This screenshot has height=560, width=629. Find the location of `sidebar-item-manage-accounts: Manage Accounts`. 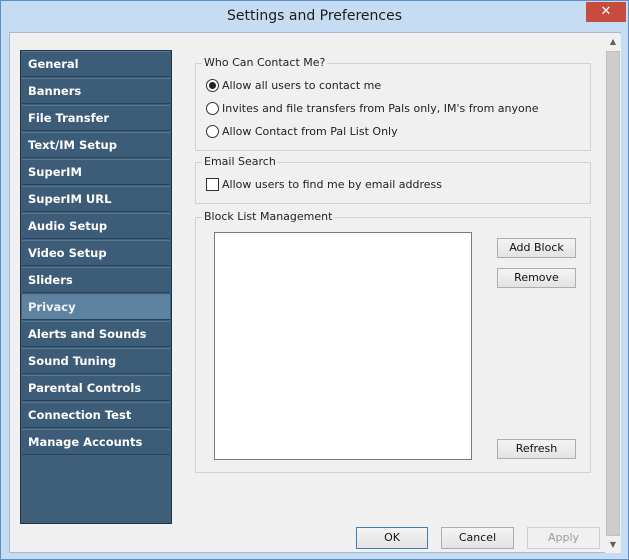

sidebar-item-manage-accounts: Manage Accounts is located at coordinates (96, 442).